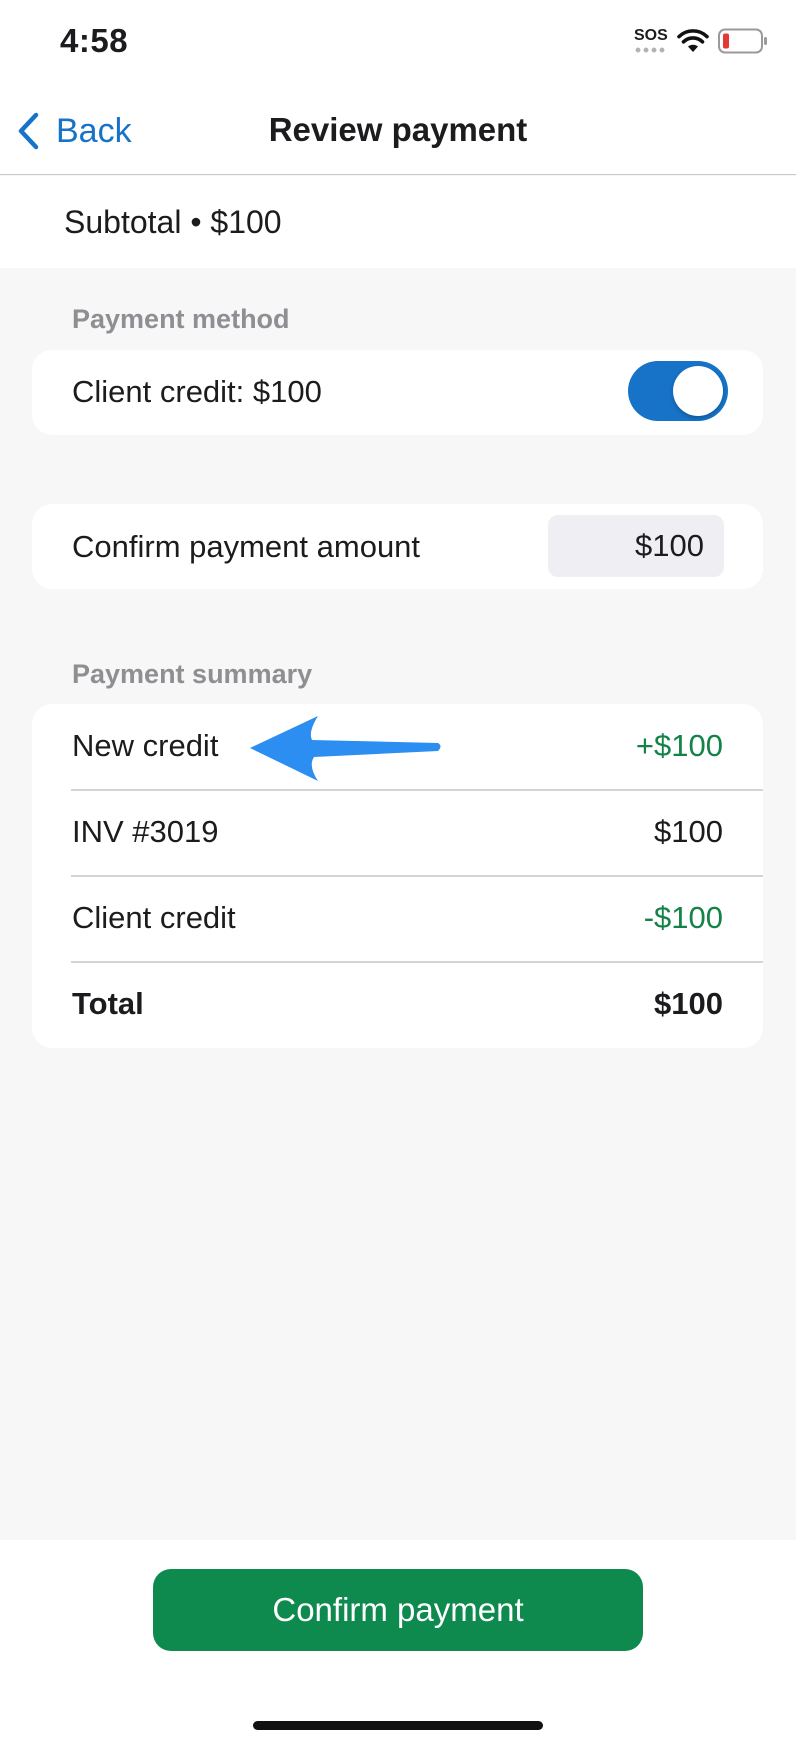 The width and height of the screenshot is (796, 1740). I want to click on total-label: Total, so click(108, 1003).